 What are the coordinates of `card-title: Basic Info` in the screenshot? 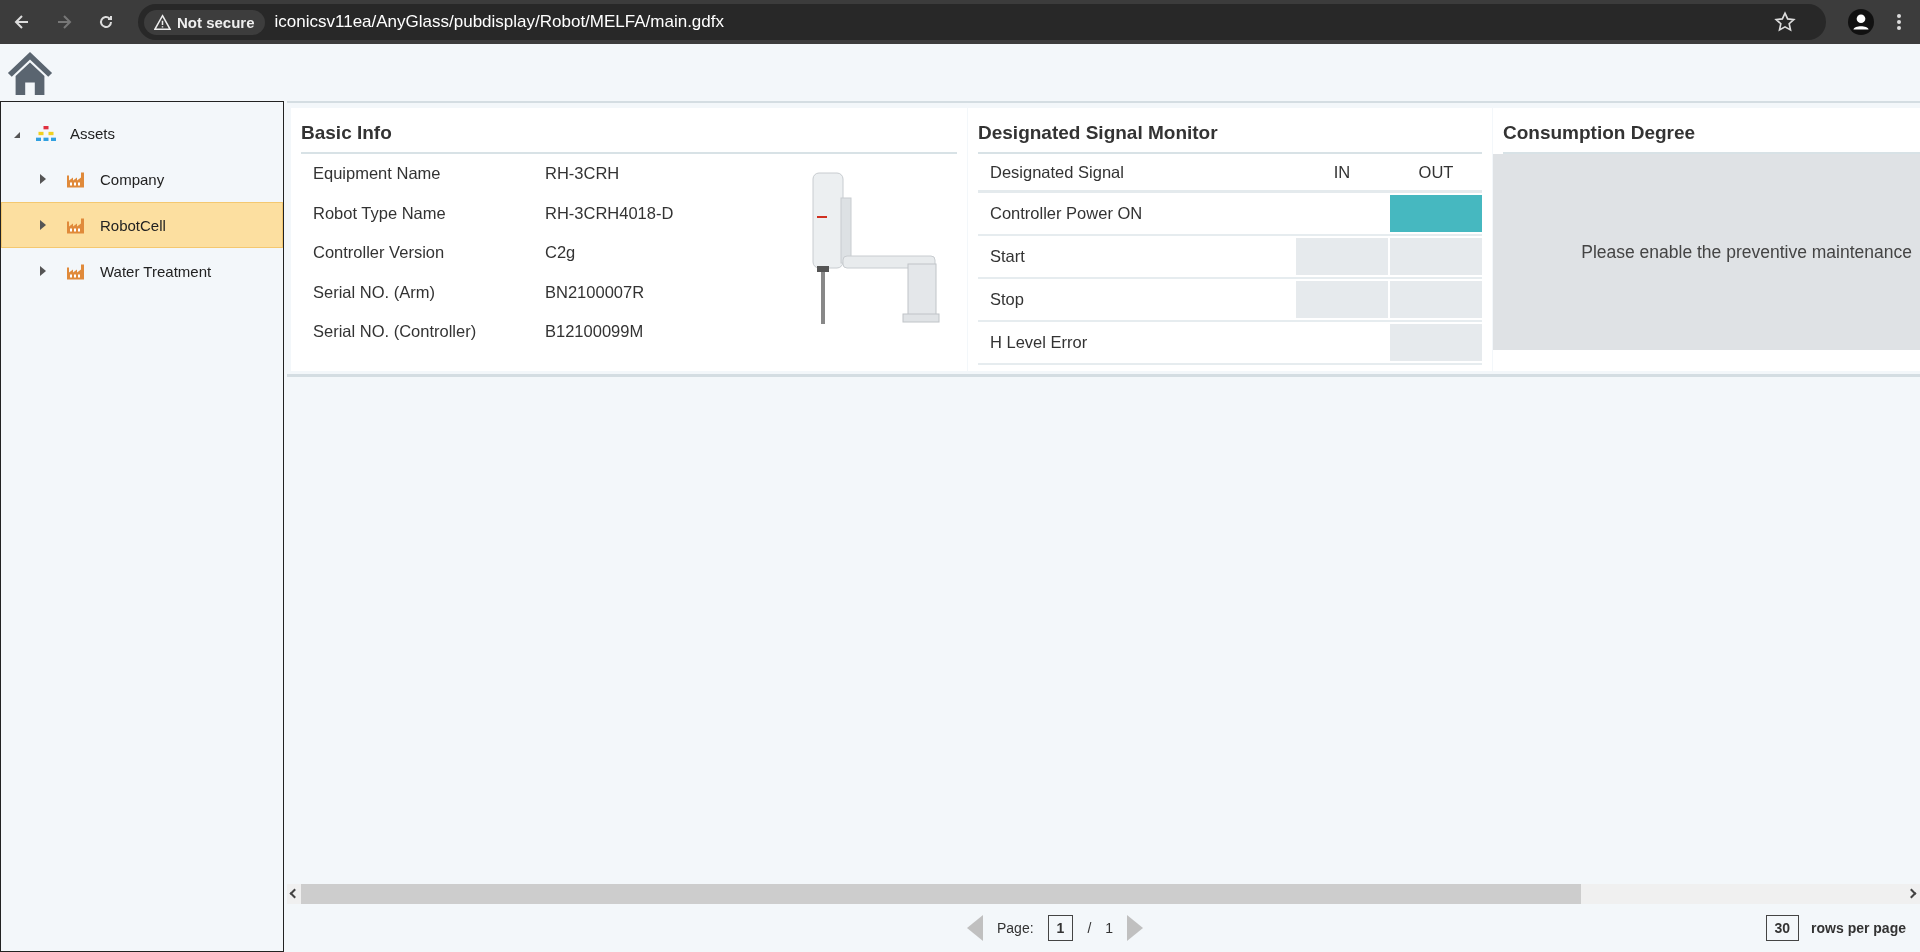 It's located at (629, 131).